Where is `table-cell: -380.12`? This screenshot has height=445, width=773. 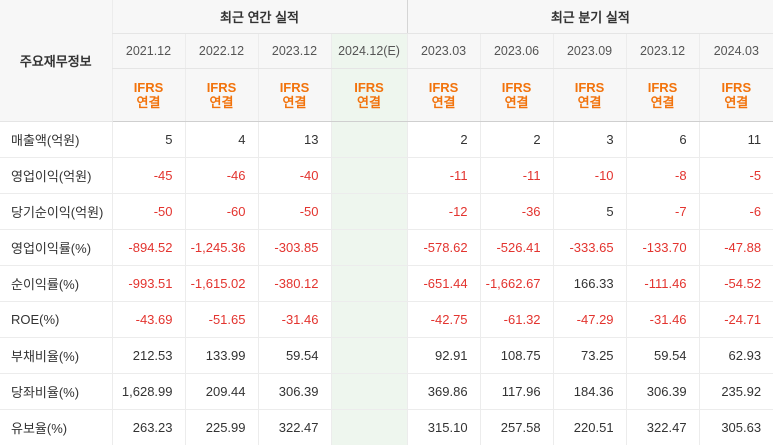 table-cell: -380.12 is located at coordinates (294, 284).